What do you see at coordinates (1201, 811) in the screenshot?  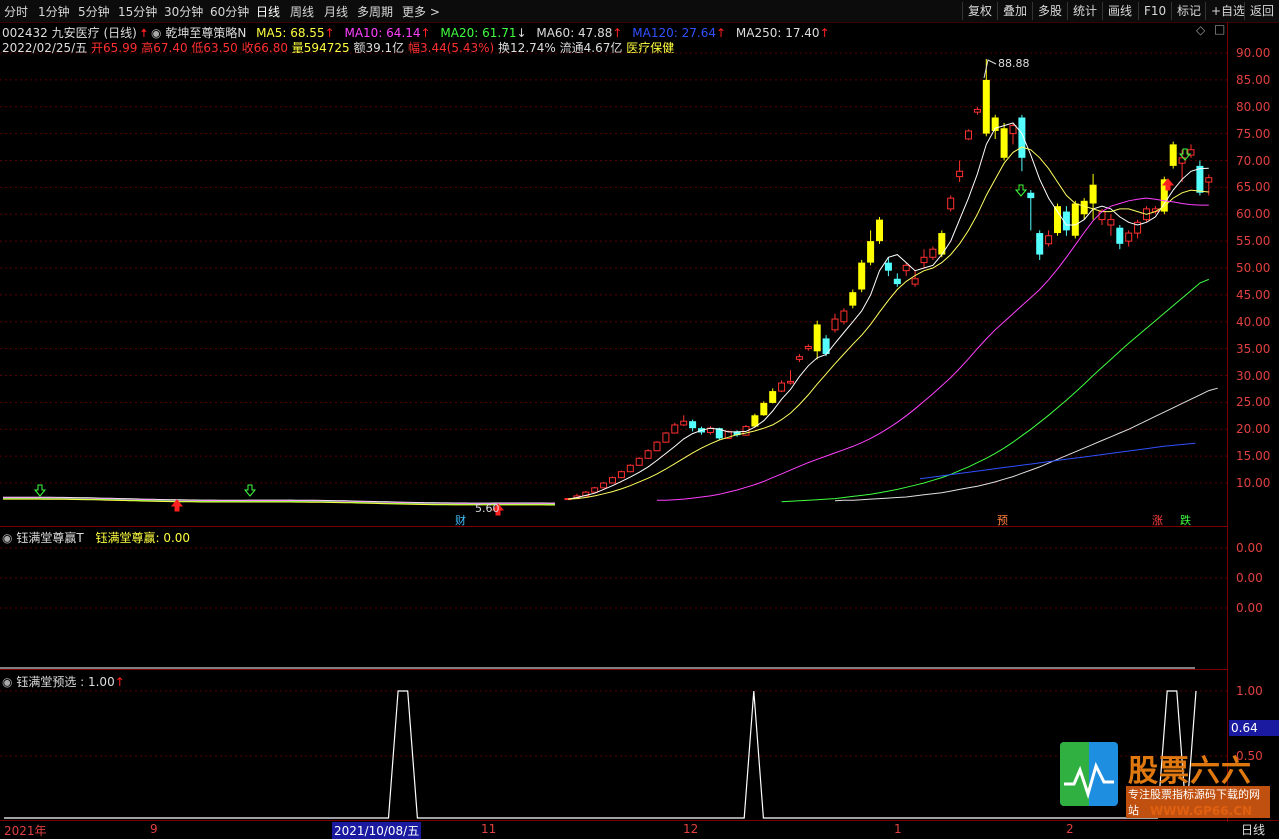 I see `logo-url: WWW.GP66.CN` at bounding box center [1201, 811].